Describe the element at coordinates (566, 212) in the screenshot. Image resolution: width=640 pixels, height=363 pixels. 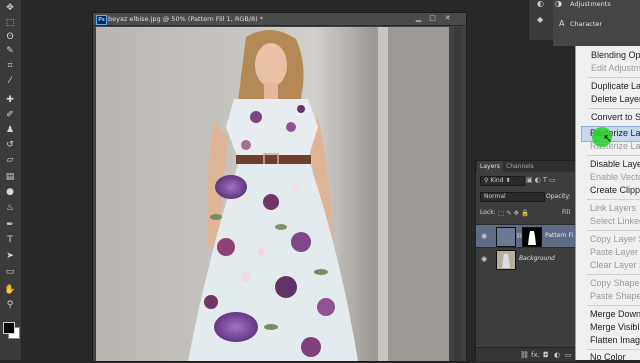
I see `fill-label: Fill` at that location.